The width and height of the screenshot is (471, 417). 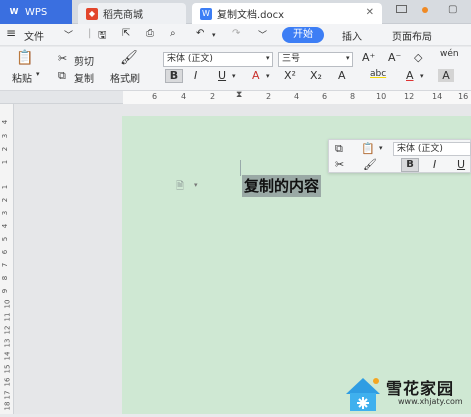 I want to click on close-tab-icon: ✕, so click(x=370, y=12).